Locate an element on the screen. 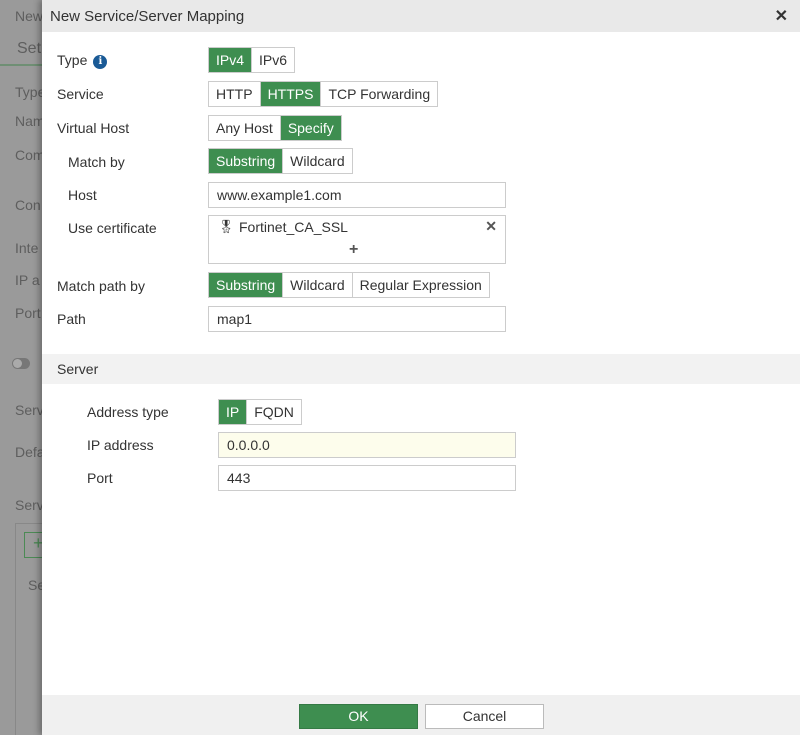  bg-add-button: + is located at coordinates (33, 545).